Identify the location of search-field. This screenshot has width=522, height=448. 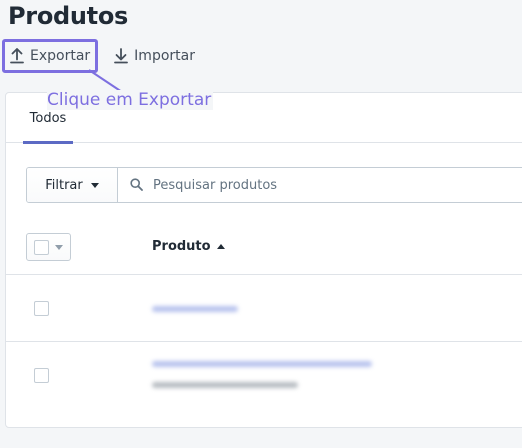
(320, 185).